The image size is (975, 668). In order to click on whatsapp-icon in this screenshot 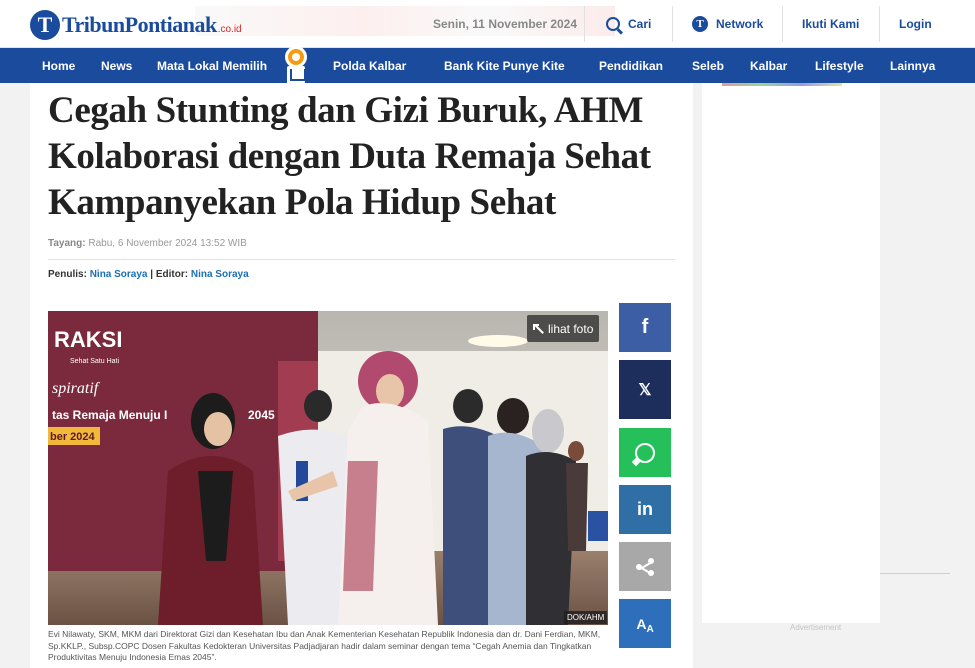, I will do `click(645, 452)`.